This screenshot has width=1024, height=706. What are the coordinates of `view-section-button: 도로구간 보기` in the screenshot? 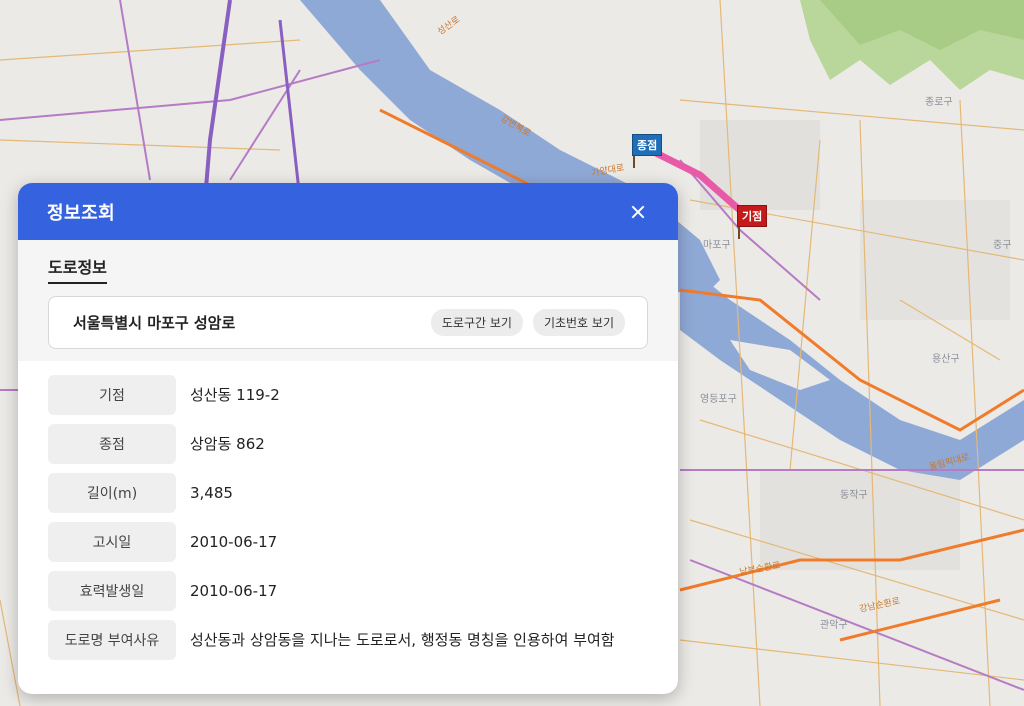 It's located at (476, 322).